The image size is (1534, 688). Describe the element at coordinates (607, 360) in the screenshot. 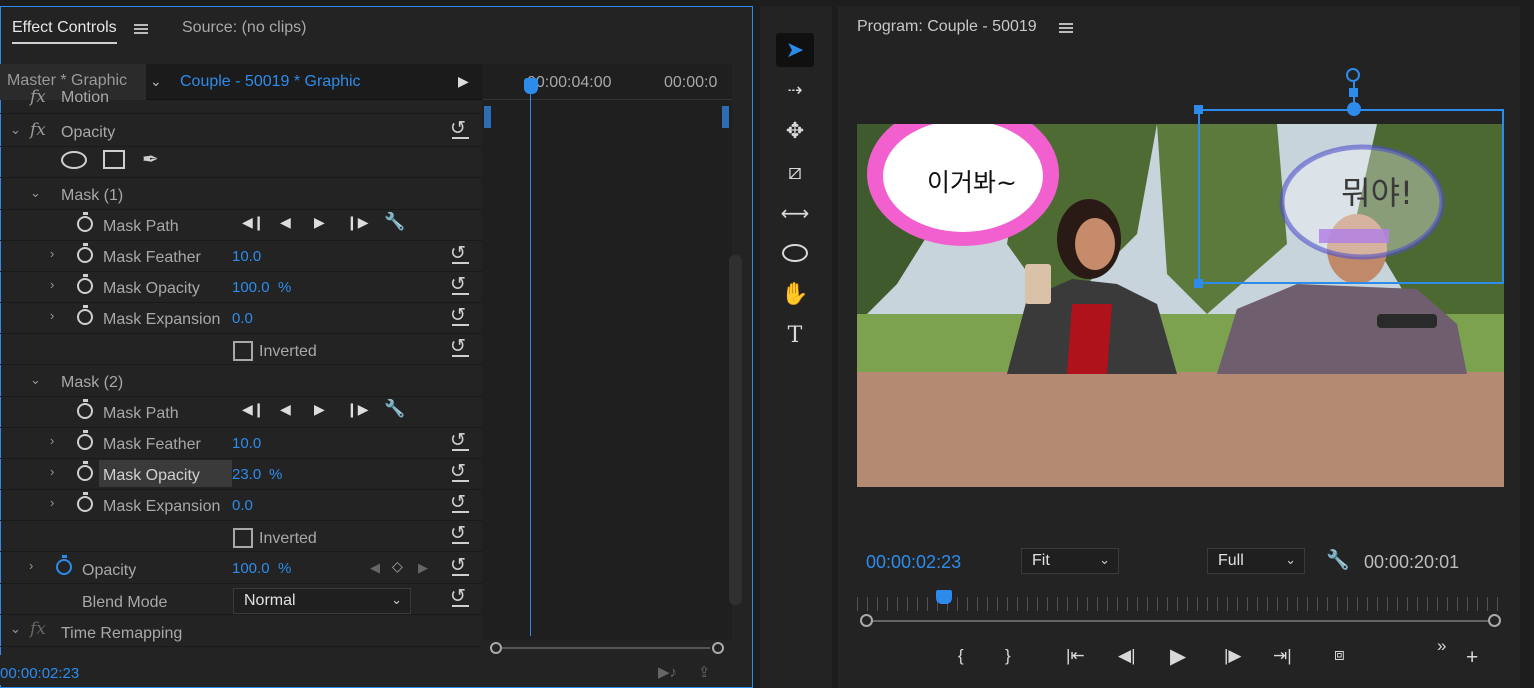

I see `effect-timeline-area` at that location.